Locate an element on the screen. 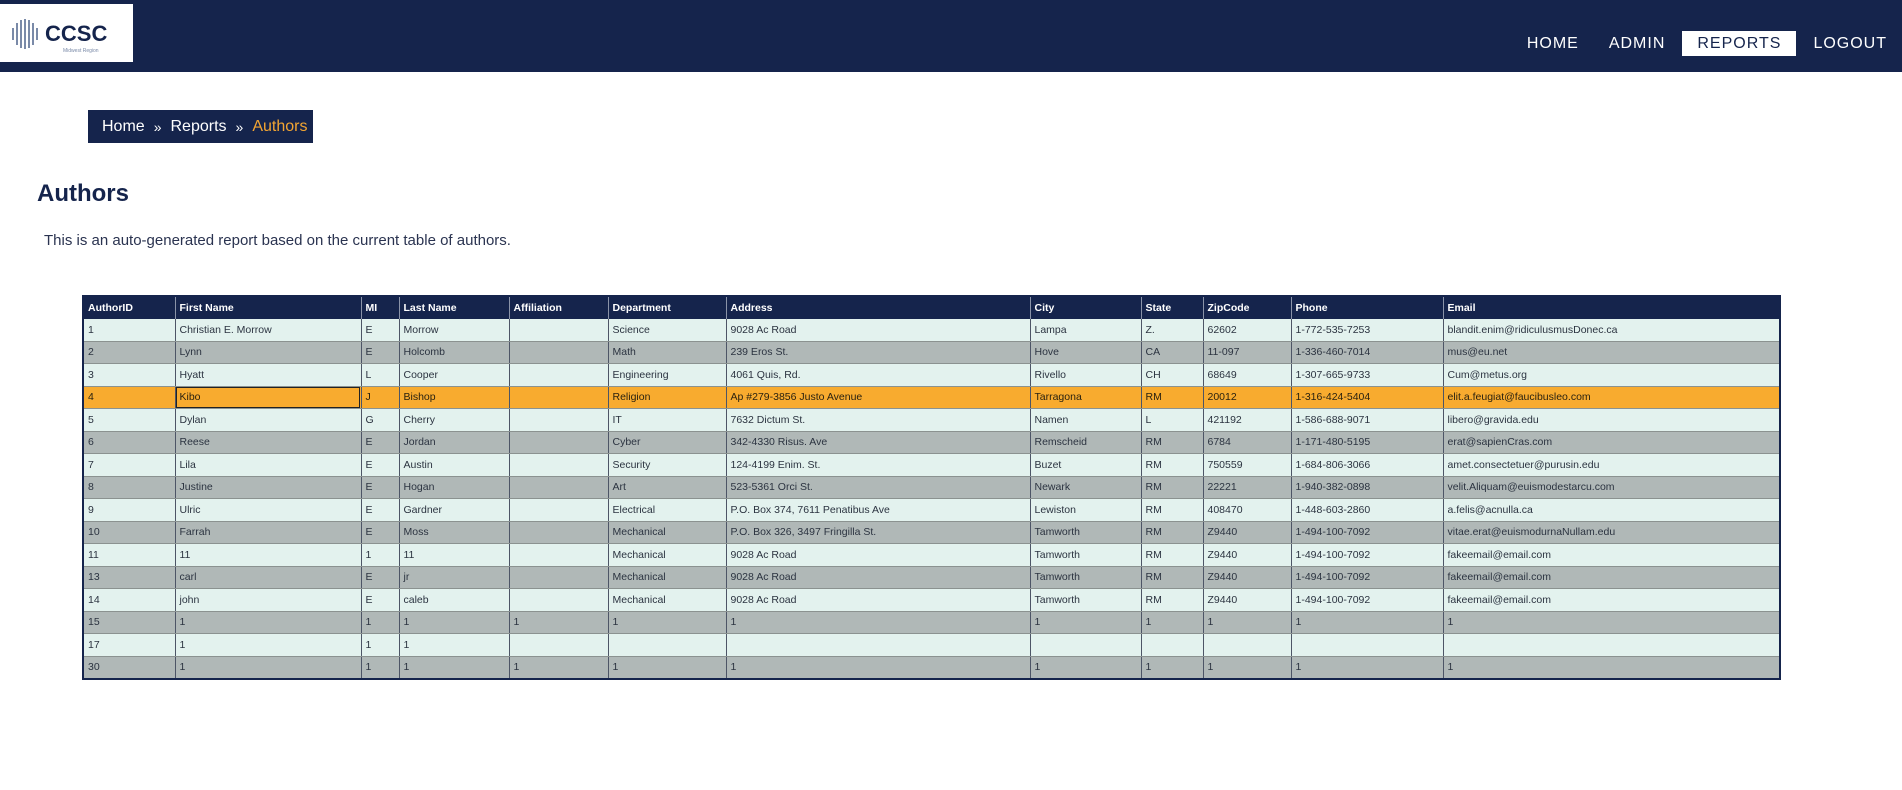 Image resolution: width=1902 pixels, height=790 pixels. table-row: 17 1 1 1 is located at coordinates (932, 645).